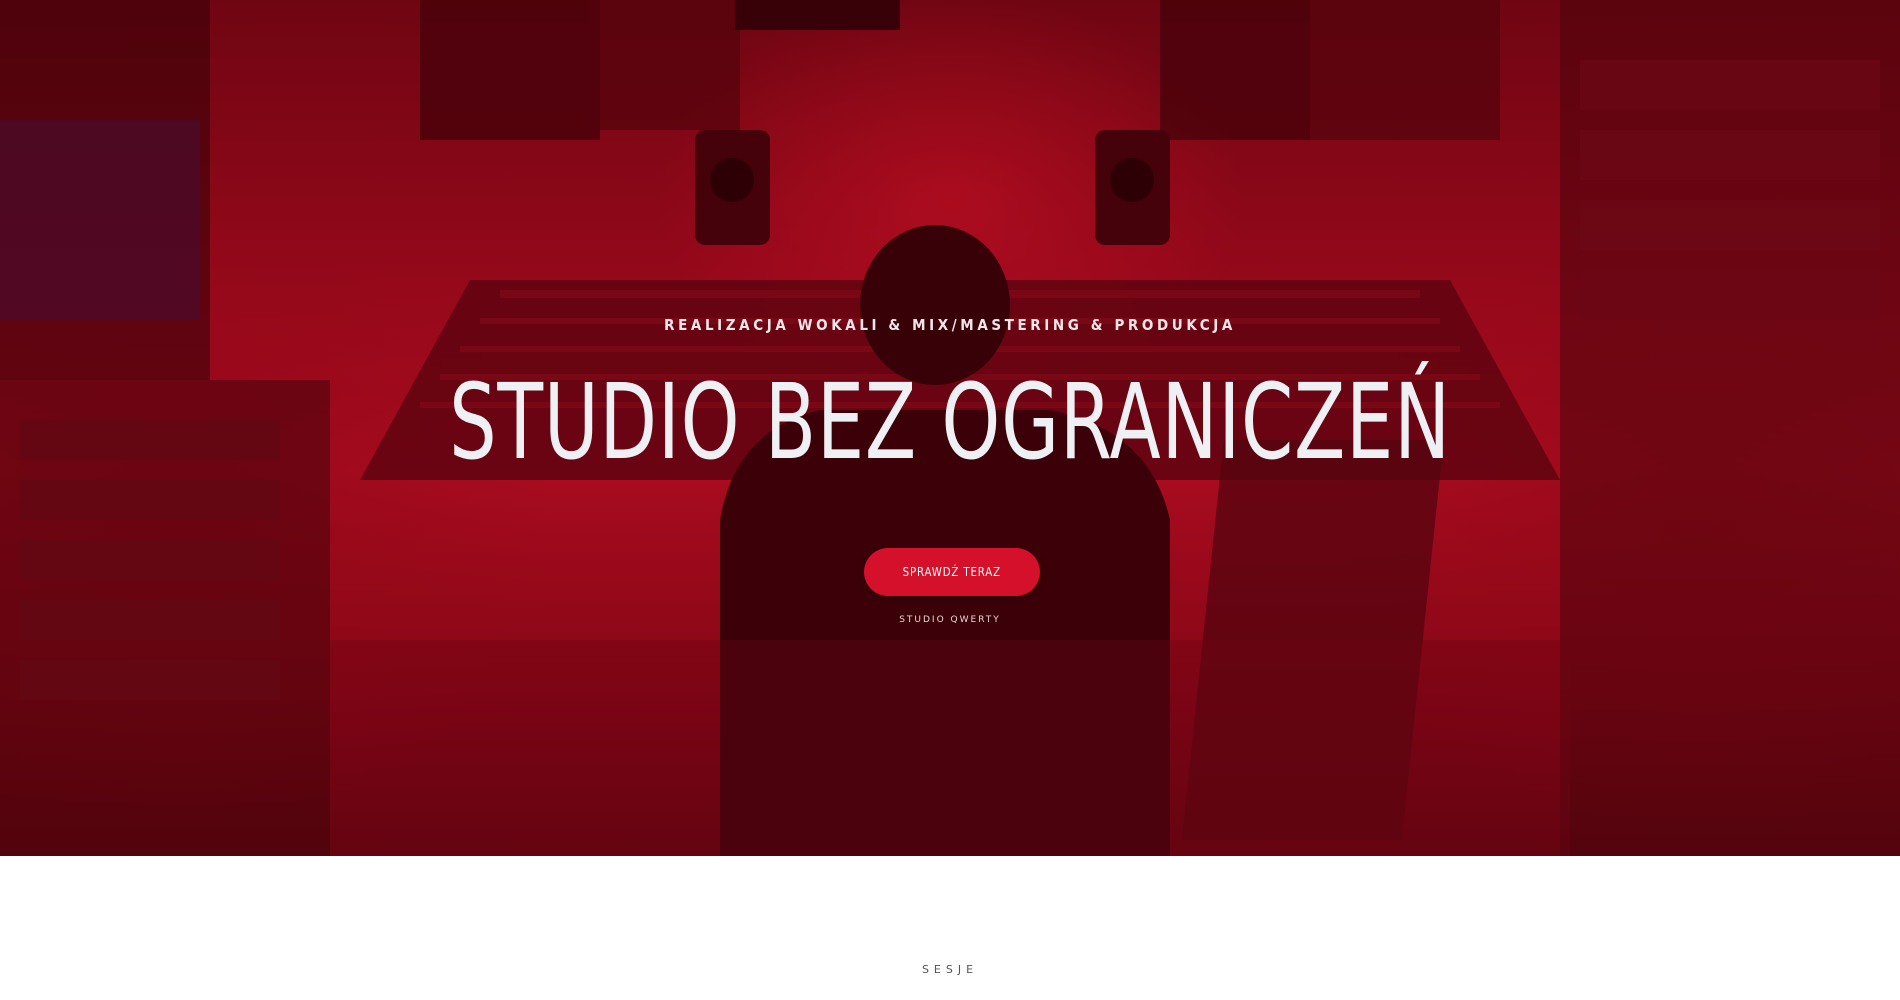 The height and width of the screenshot is (1000, 1900). What do you see at coordinates (950, 620) in the screenshot?
I see `hero-caption: STUDIO QWERTY` at bounding box center [950, 620].